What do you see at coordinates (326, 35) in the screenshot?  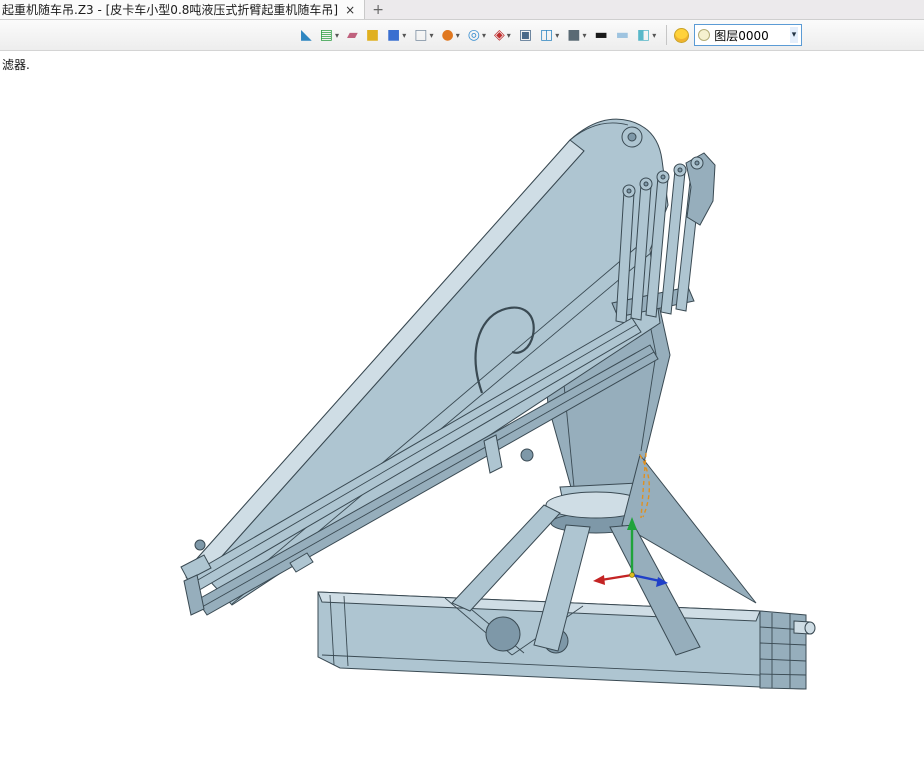 I see `layer-stack-icon: ▤` at bounding box center [326, 35].